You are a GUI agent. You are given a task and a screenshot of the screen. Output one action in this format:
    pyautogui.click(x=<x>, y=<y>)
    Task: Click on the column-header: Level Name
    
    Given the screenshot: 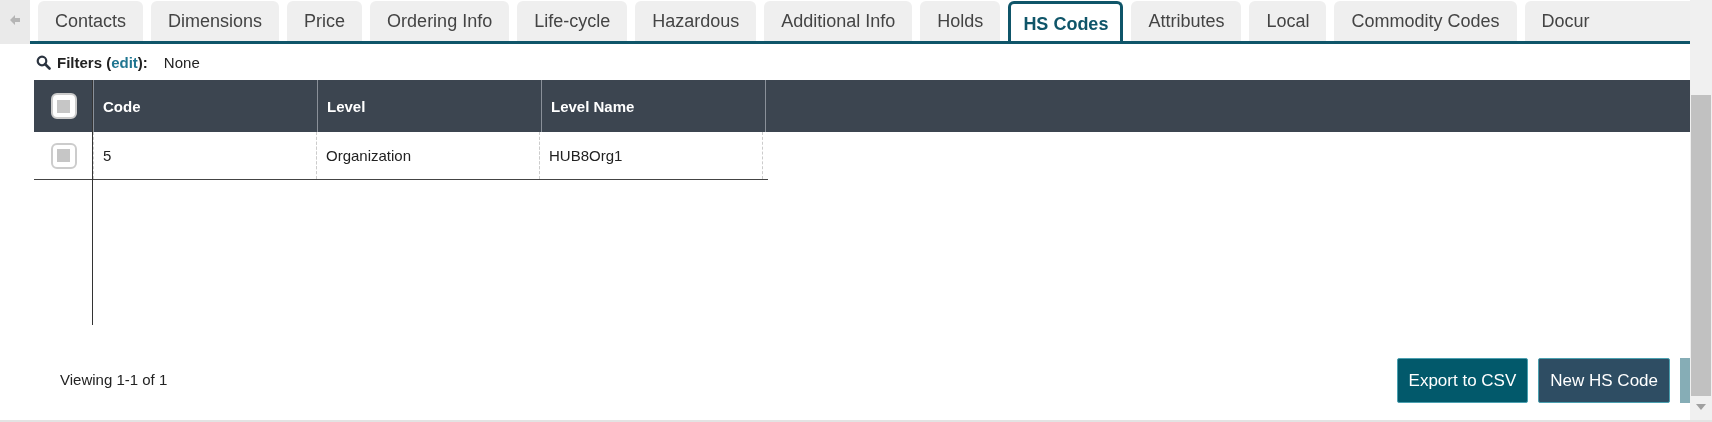 What is the action you would take?
    pyautogui.click(x=653, y=106)
    